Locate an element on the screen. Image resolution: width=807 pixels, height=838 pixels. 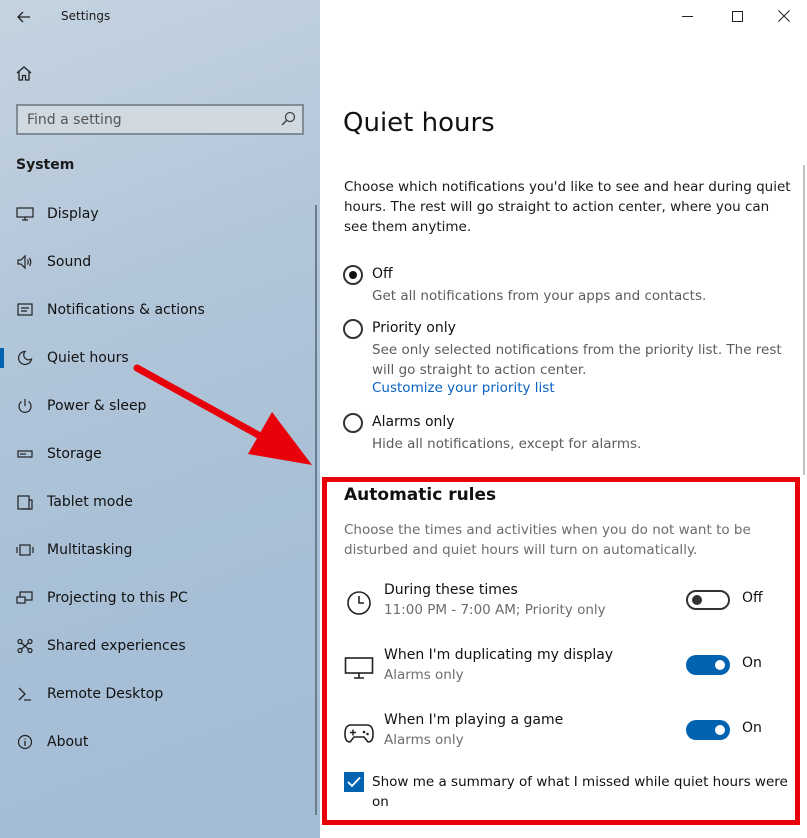
page-title: Quiet hours is located at coordinates (419, 123).